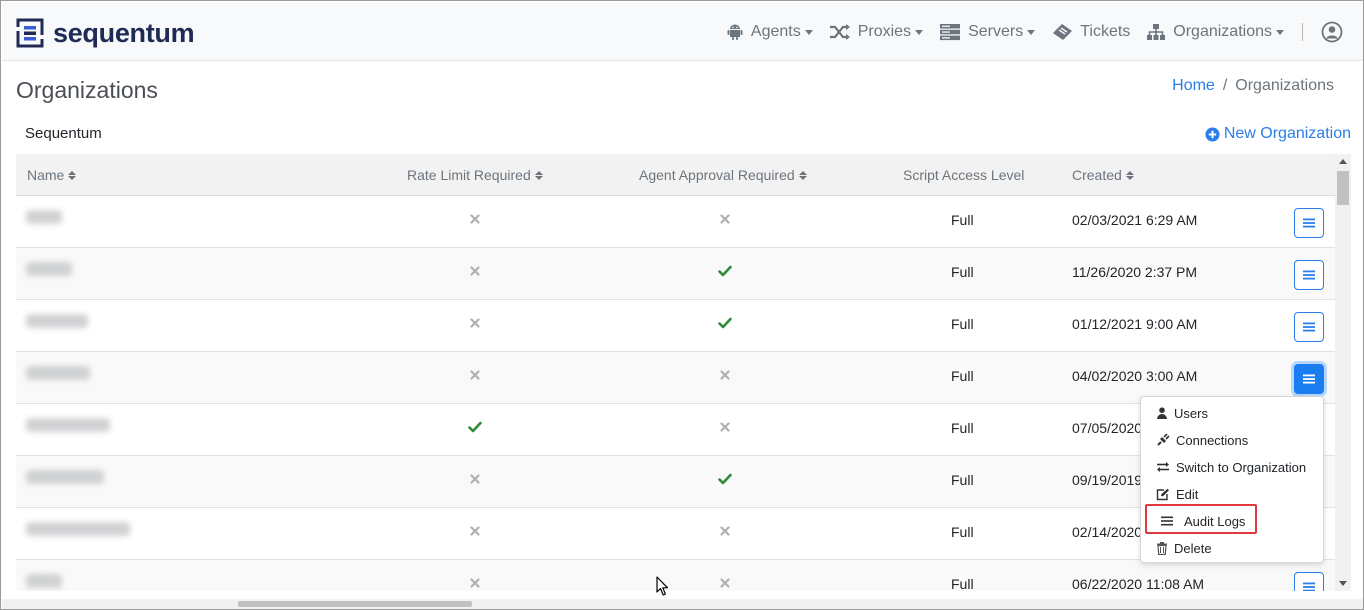  I want to click on new-organization-button: New Organization, so click(1278, 134).